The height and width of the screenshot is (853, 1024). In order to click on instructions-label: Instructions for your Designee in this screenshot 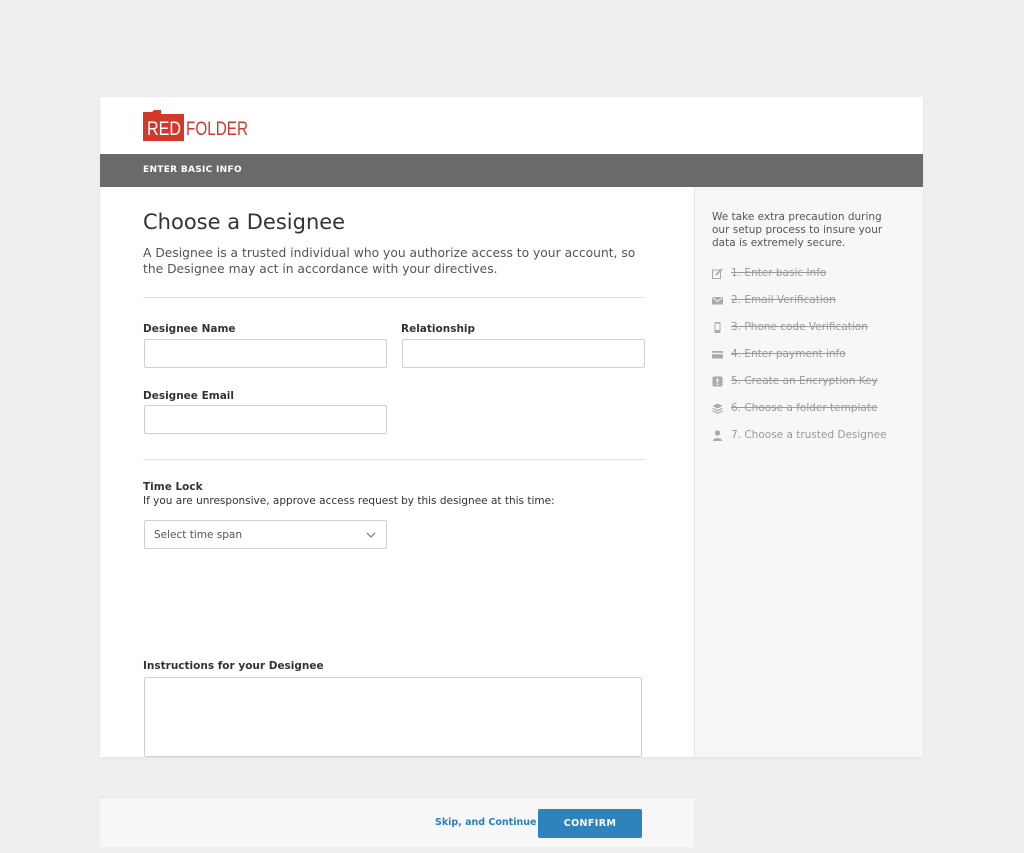, I will do `click(233, 666)`.